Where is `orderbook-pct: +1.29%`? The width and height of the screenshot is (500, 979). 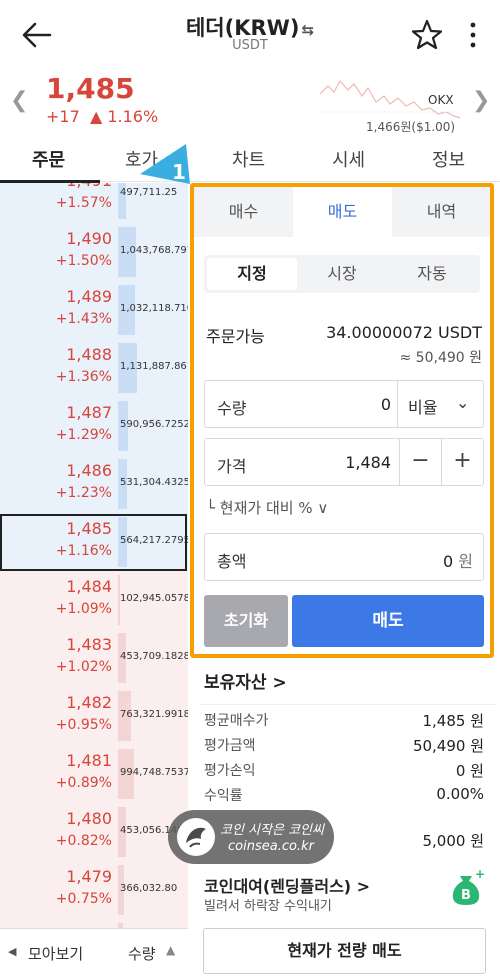 orderbook-pct: +1.29% is located at coordinates (83, 435).